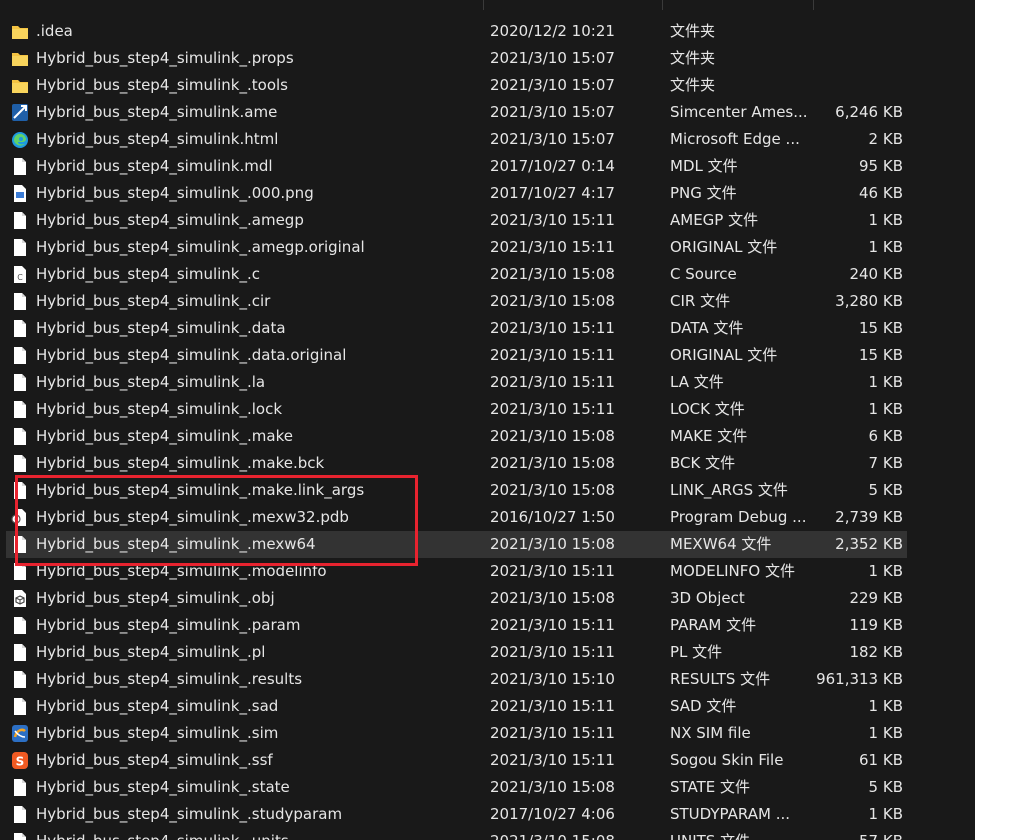 The height and width of the screenshot is (840, 1023). I want to click on file-name: Hybrid_bus_step4_simulink_.sim, so click(157, 733).